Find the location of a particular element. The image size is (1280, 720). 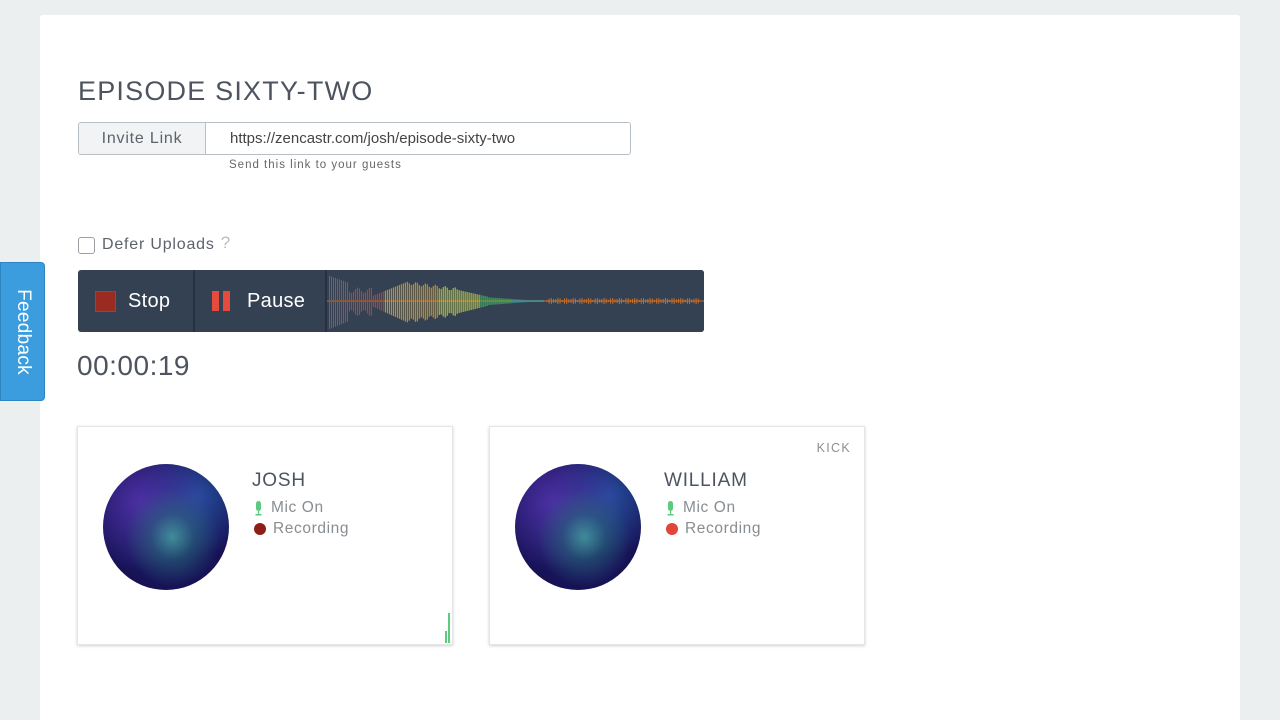

participant-name: JOSH is located at coordinates (279, 480).